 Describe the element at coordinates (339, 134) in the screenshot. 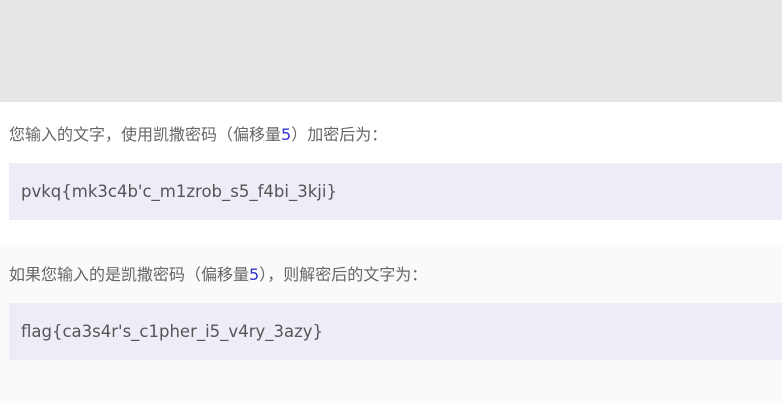

I see `encrypt-label-suffix: ）加密后为：` at that location.